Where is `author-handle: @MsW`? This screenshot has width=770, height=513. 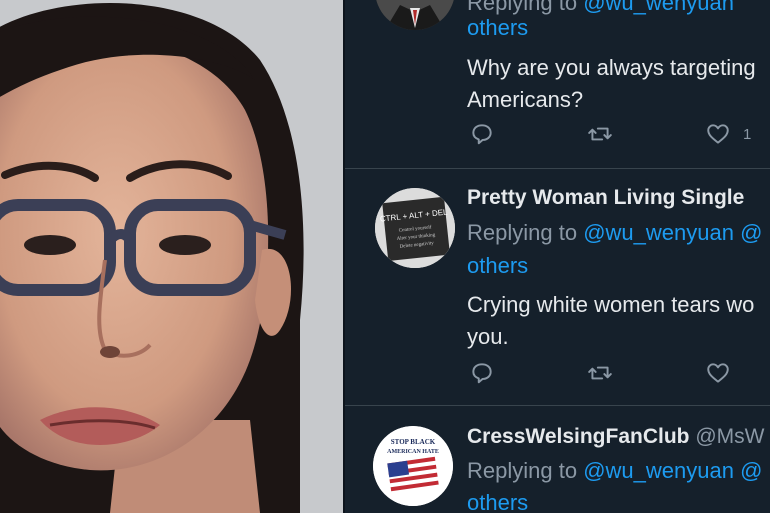 author-handle: @MsW is located at coordinates (727, 436).